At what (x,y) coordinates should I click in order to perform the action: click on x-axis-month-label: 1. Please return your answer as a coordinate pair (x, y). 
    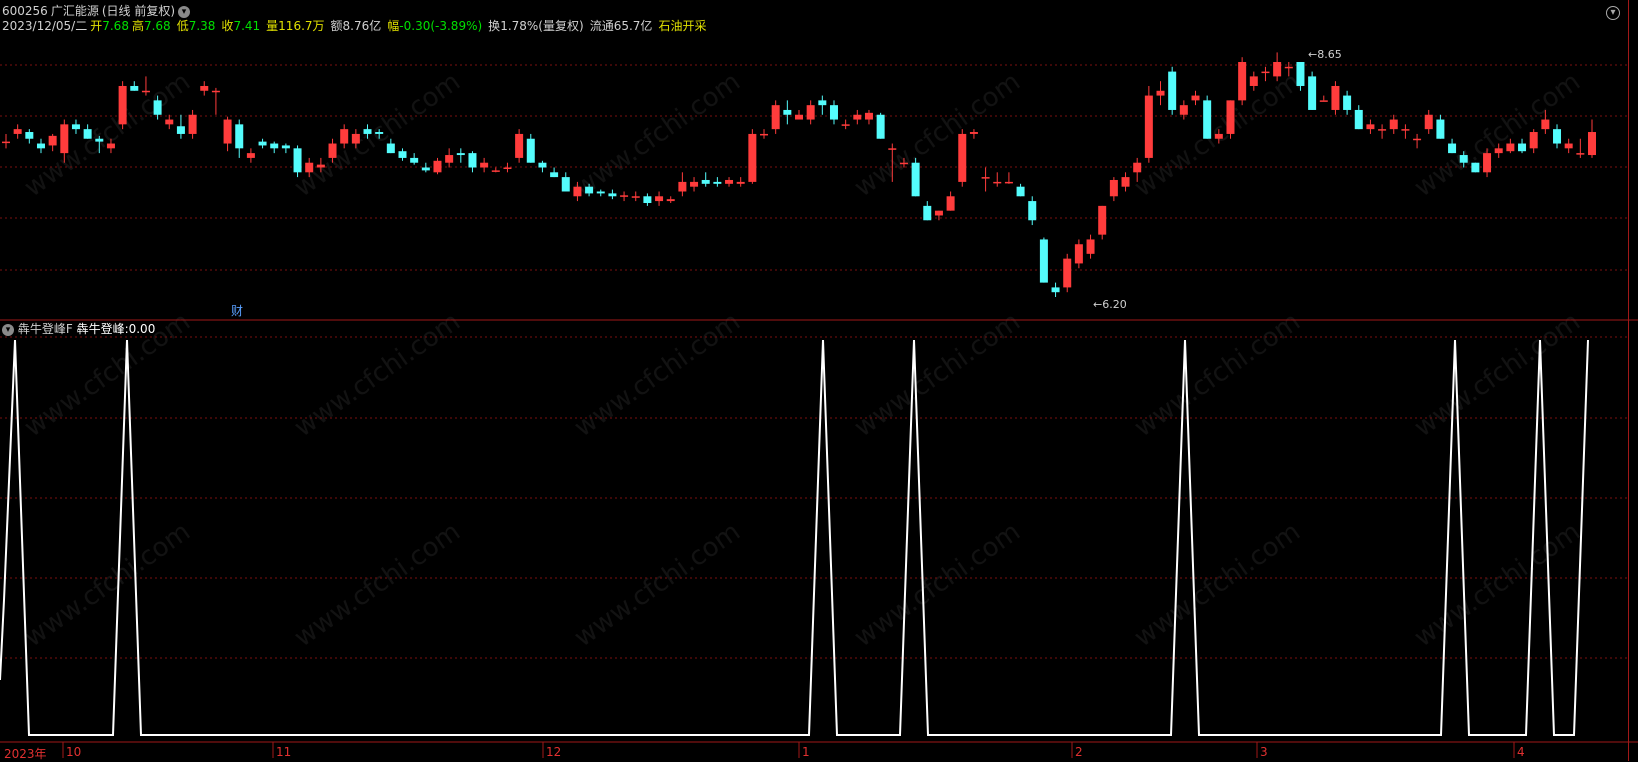
    Looking at the image, I should click on (806, 752).